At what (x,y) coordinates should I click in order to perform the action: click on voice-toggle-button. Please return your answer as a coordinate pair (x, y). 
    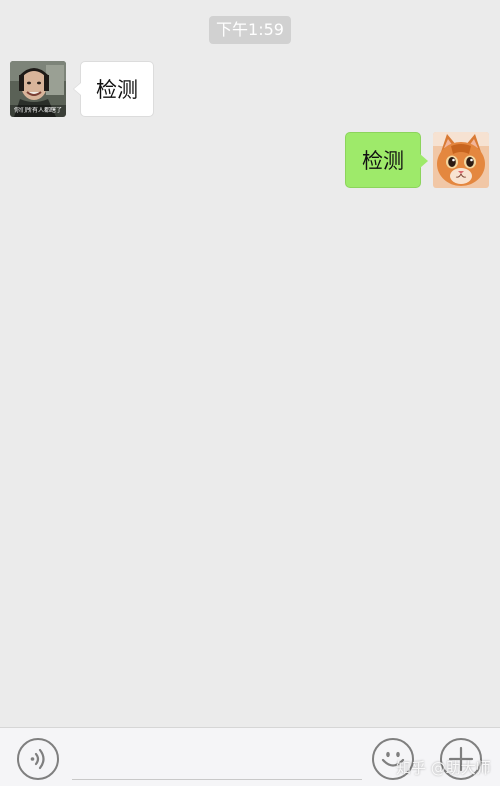
    Looking at the image, I should click on (38, 759).